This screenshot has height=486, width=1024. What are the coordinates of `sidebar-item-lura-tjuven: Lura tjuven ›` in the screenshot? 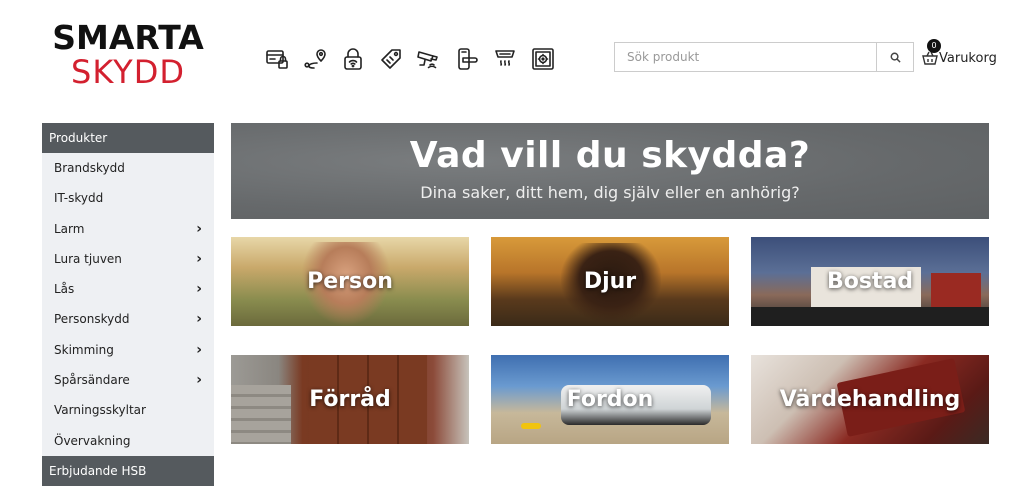 It's located at (128, 259).